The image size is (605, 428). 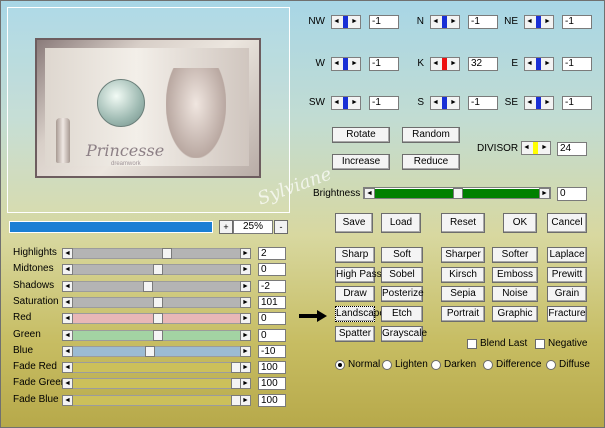 What do you see at coordinates (436, 365) in the screenshot?
I see `mode-darken-radio` at bounding box center [436, 365].